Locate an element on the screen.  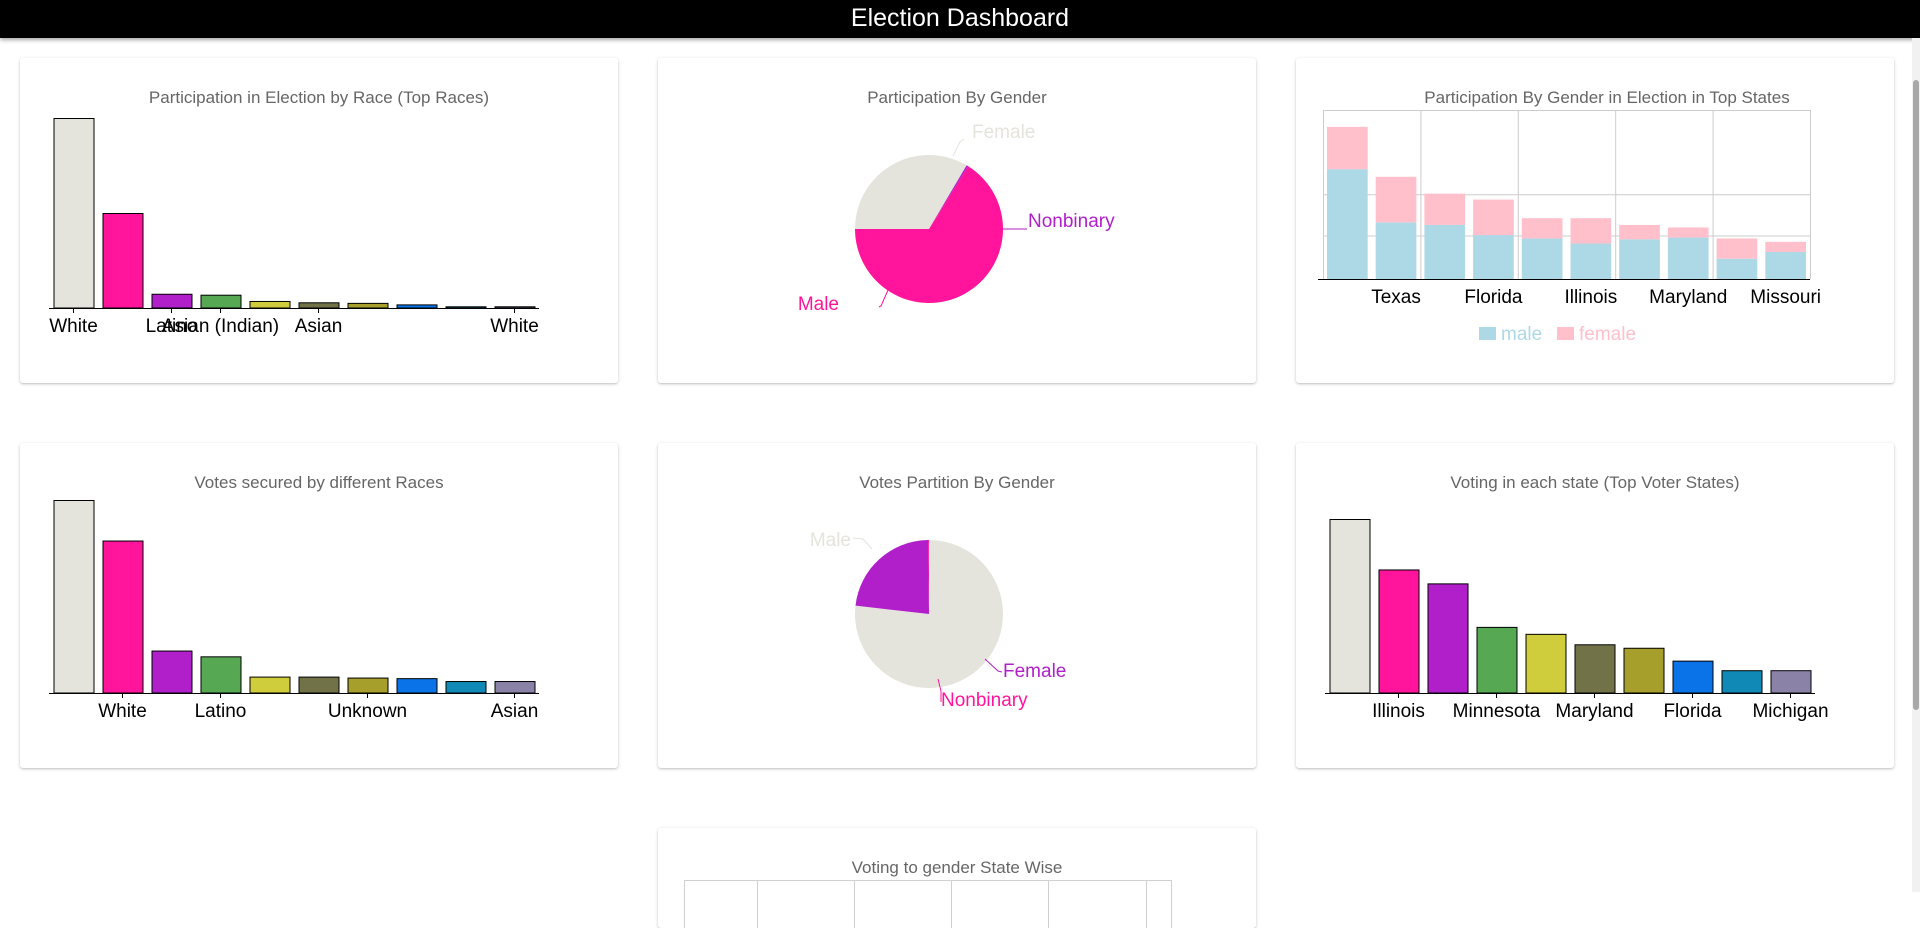
dashboard-title: Election Dashboard is located at coordinates (960, 18).